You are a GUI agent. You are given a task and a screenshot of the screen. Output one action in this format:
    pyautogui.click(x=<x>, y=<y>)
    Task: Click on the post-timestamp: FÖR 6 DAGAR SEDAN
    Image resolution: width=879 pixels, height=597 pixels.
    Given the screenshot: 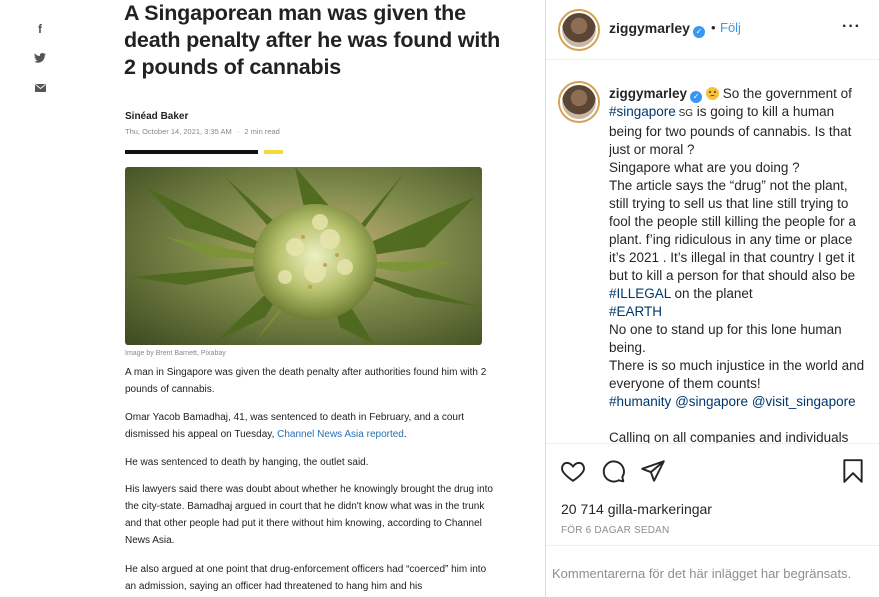 What is the action you would take?
    pyautogui.click(x=615, y=530)
    